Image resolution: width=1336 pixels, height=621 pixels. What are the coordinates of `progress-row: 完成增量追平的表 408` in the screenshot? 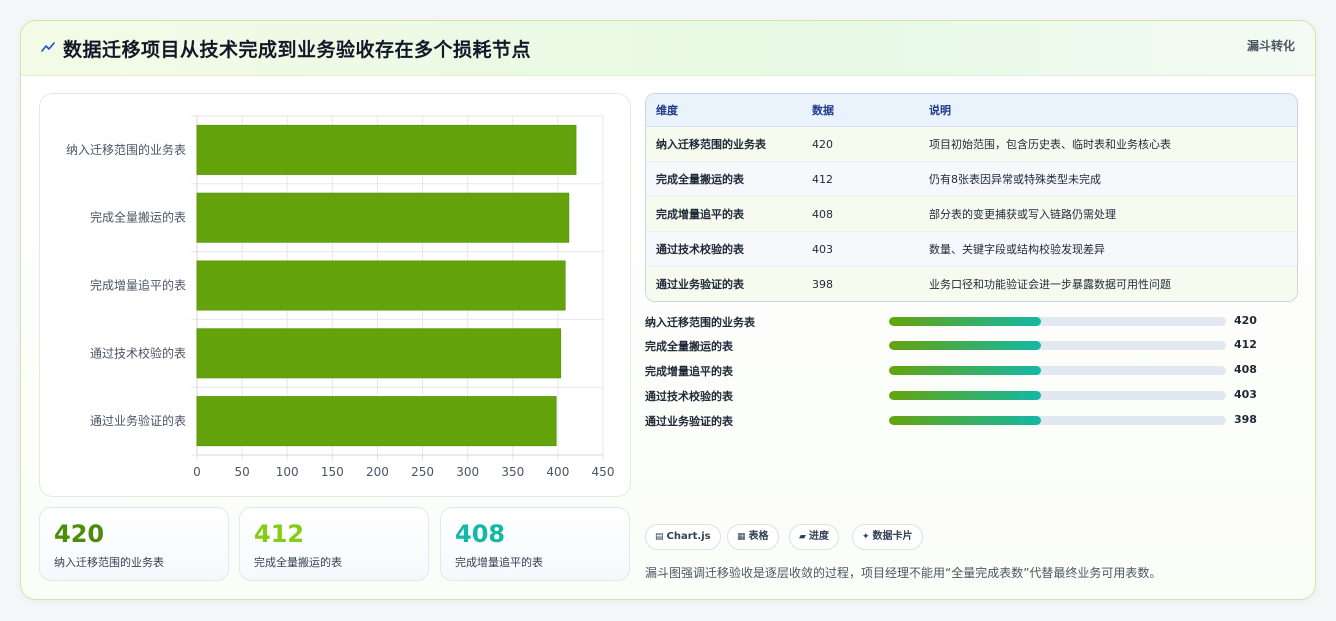 It's located at (965, 371).